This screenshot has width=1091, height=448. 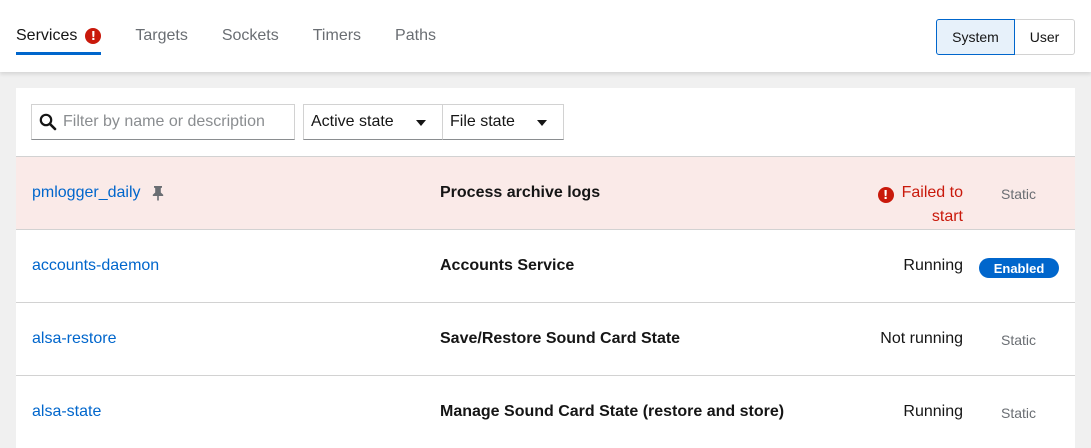 I want to click on unit-name: alsa-state, so click(x=67, y=411).